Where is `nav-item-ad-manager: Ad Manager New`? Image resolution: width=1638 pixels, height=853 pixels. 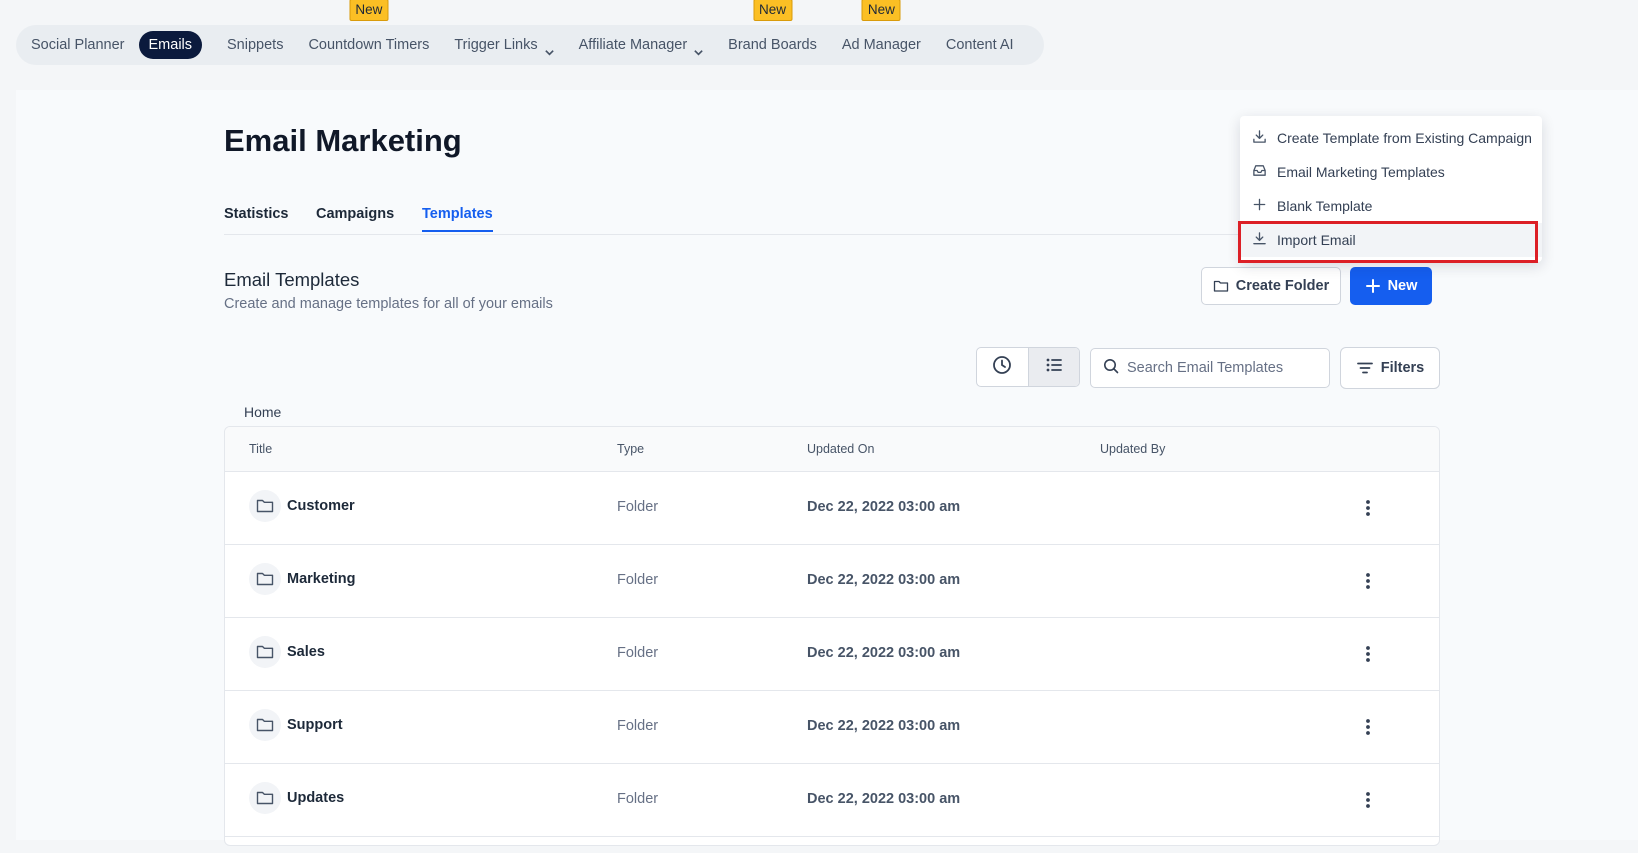
nav-item-ad-manager: Ad Manager New is located at coordinates (881, 29).